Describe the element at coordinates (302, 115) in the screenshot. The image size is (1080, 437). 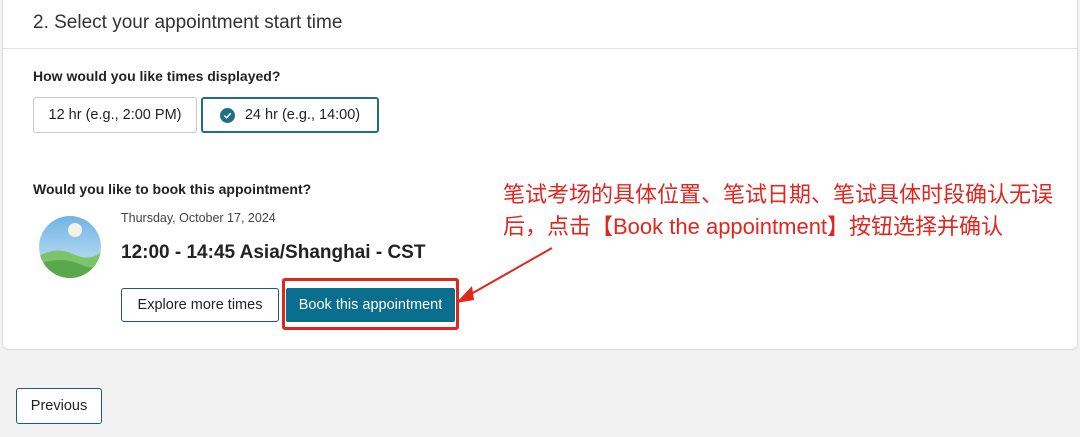
I see `format-24hr-label: 24 hr (e.g., 14:00)` at that location.